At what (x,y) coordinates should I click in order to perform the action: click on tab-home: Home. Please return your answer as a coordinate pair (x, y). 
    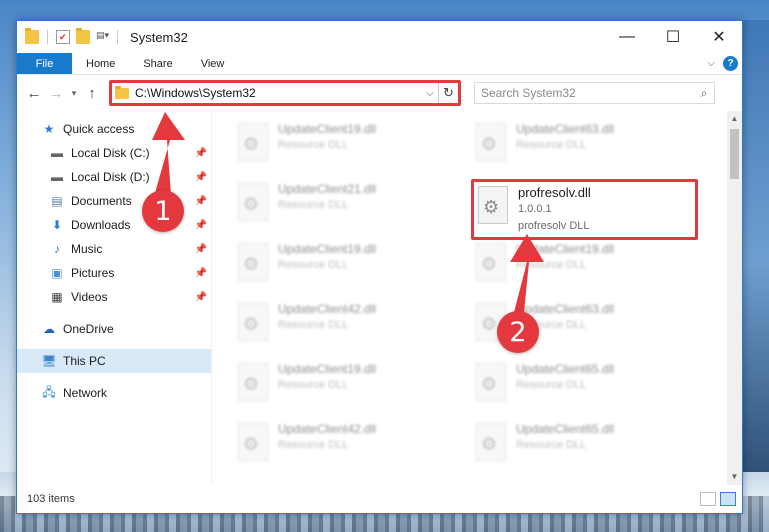
    Looking at the image, I should click on (100, 63).